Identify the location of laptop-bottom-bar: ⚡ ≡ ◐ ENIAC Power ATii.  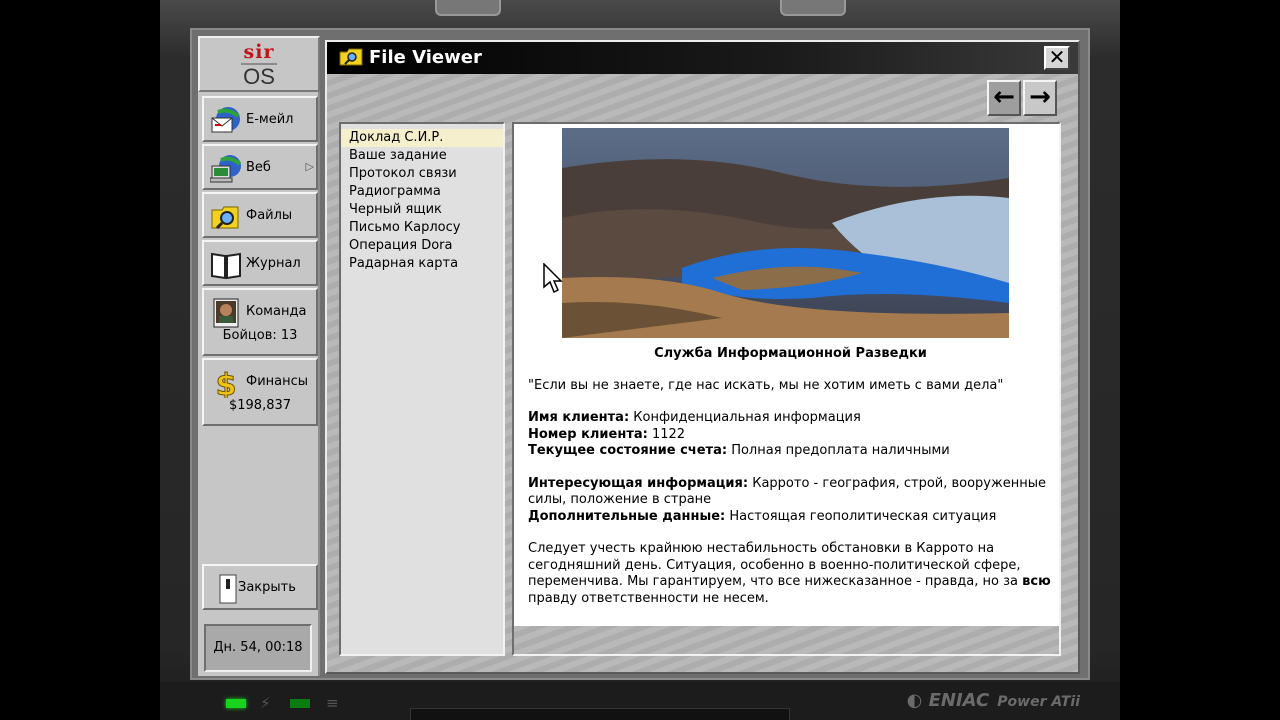
(640, 701).